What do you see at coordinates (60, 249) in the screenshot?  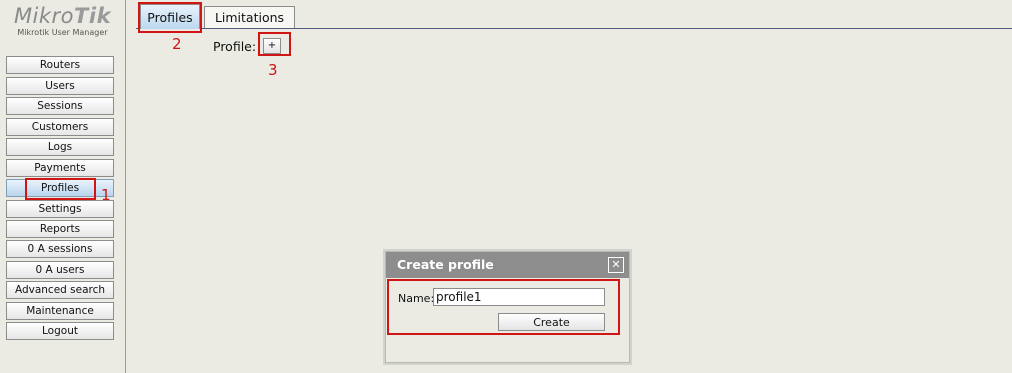 I see `sidebar-item-active-sessions: 0 A sessions` at bounding box center [60, 249].